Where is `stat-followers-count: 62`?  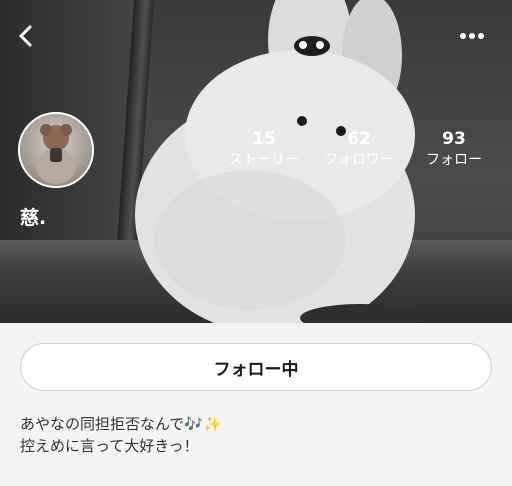
stat-followers-count: 62 is located at coordinates (359, 139).